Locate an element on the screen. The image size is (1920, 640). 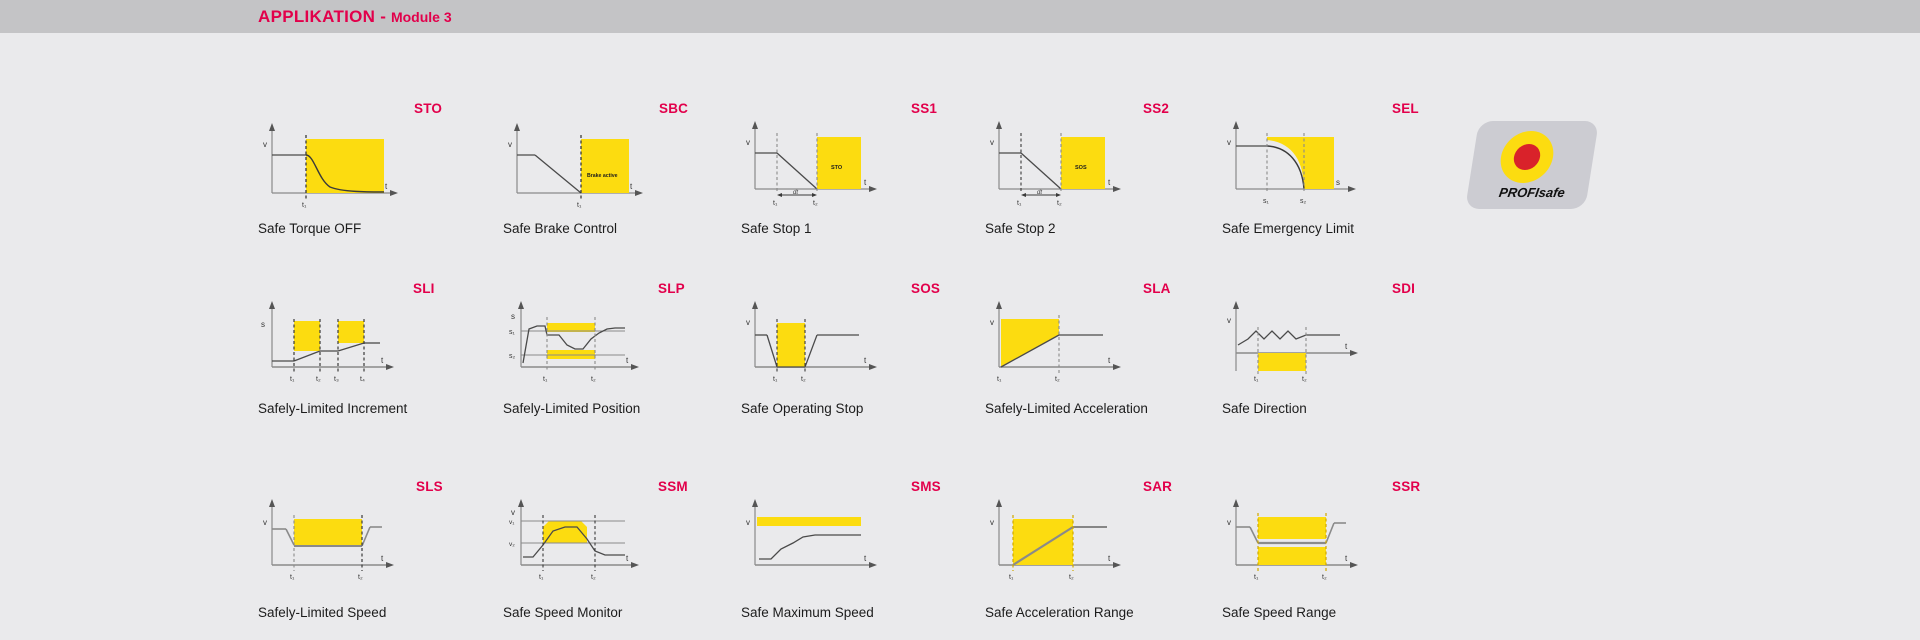
function-caption-sli: Safely-Limited Increment is located at coordinates (333, 408).